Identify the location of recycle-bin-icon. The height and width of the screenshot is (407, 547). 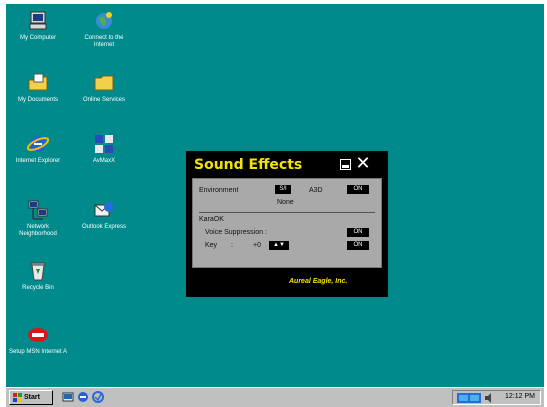
(38, 271).